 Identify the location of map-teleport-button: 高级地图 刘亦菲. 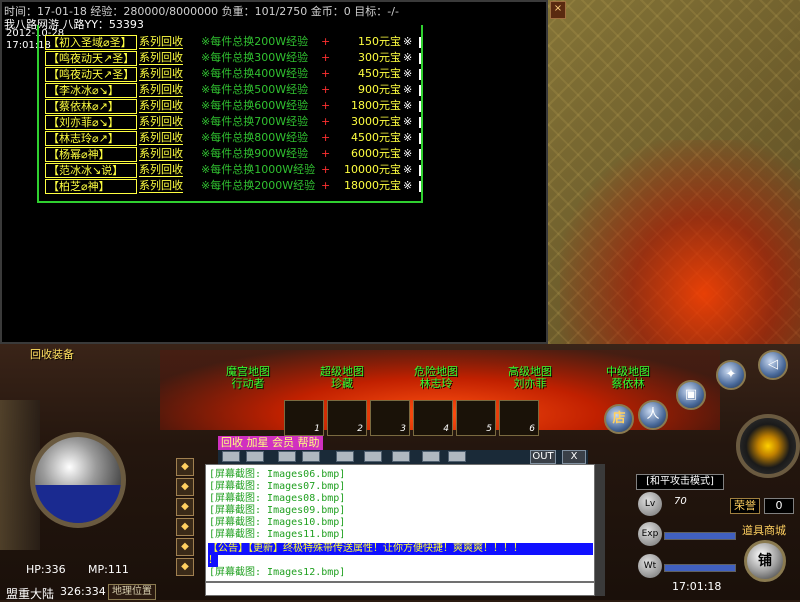
(530, 378).